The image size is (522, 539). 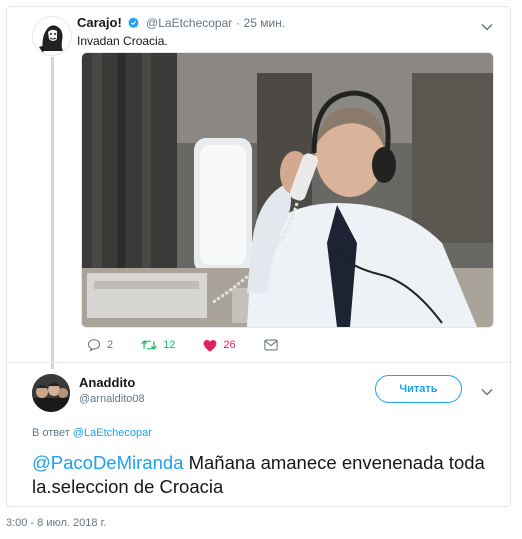 What do you see at coordinates (112, 399) in the screenshot?
I see `author-handle: @arnaldito08` at bounding box center [112, 399].